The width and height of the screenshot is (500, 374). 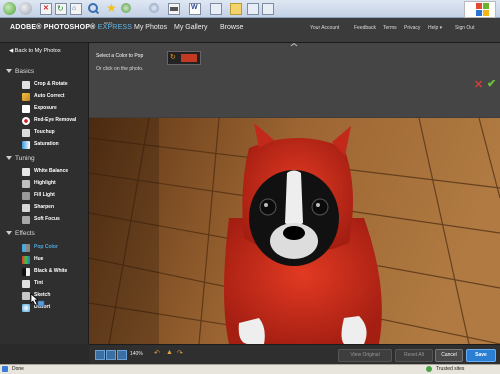 What do you see at coordinates (9, 8) in the screenshot?
I see `back-arrow-icon` at bounding box center [9, 8].